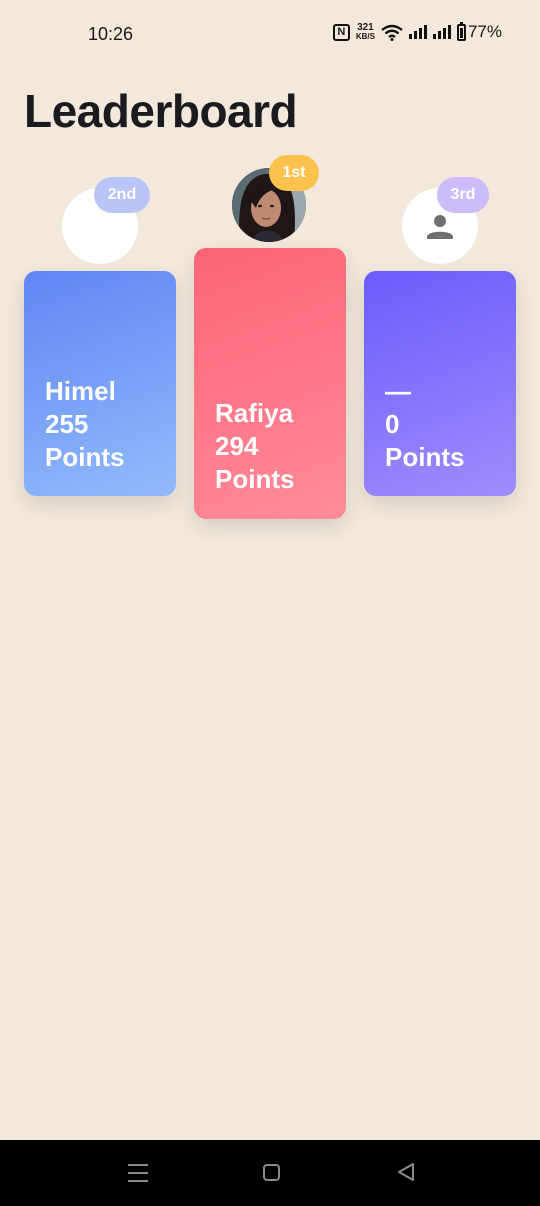 Image resolution: width=540 pixels, height=1206 pixels. What do you see at coordinates (122, 195) in the screenshot?
I see `second-place-rank-badge: 2nd` at bounding box center [122, 195].